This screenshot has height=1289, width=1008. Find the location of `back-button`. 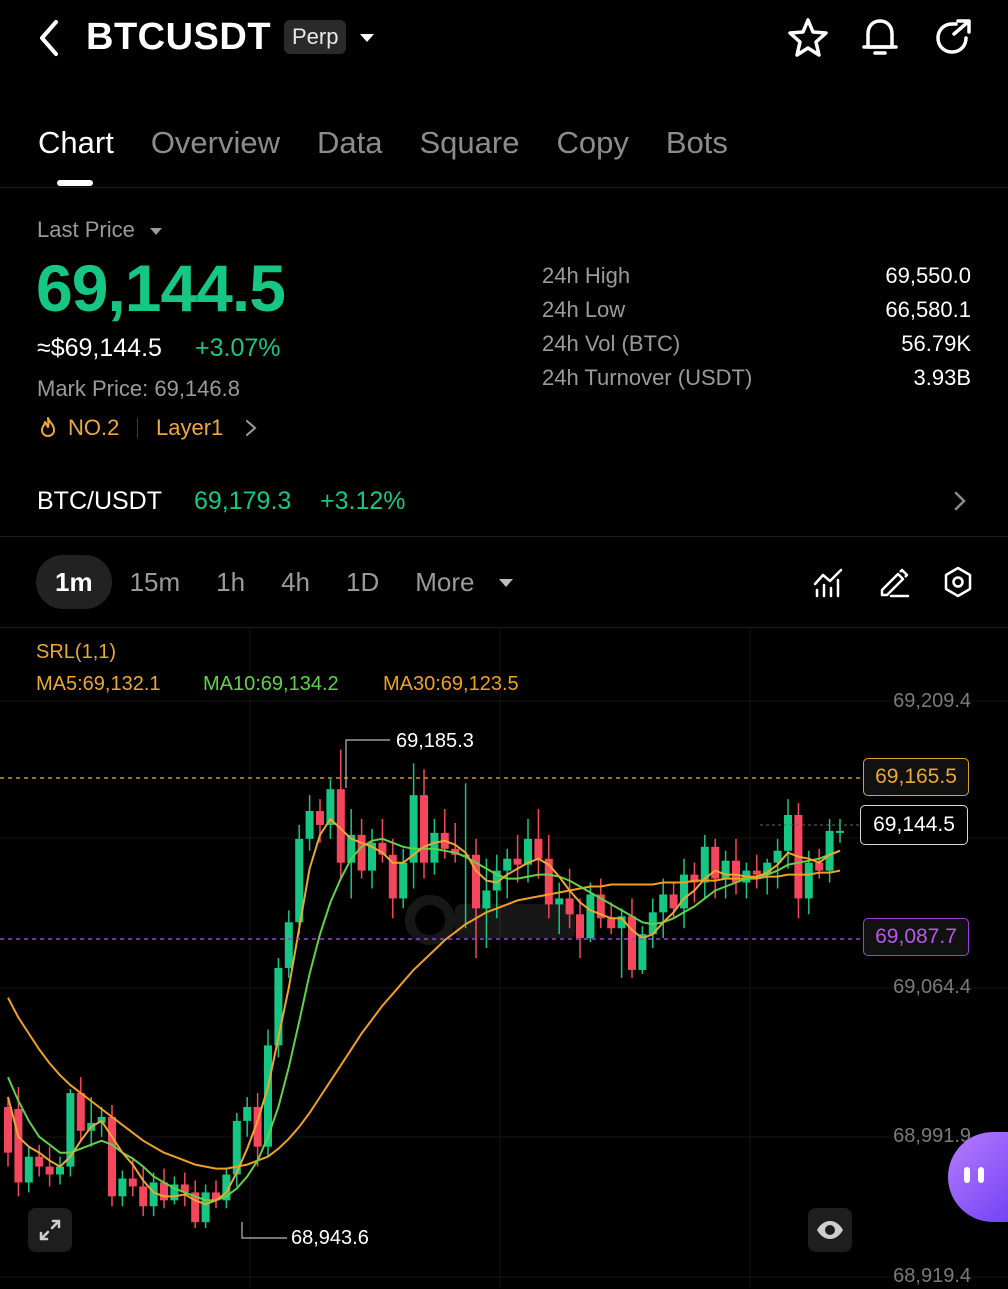

back-button is located at coordinates (50, 38).